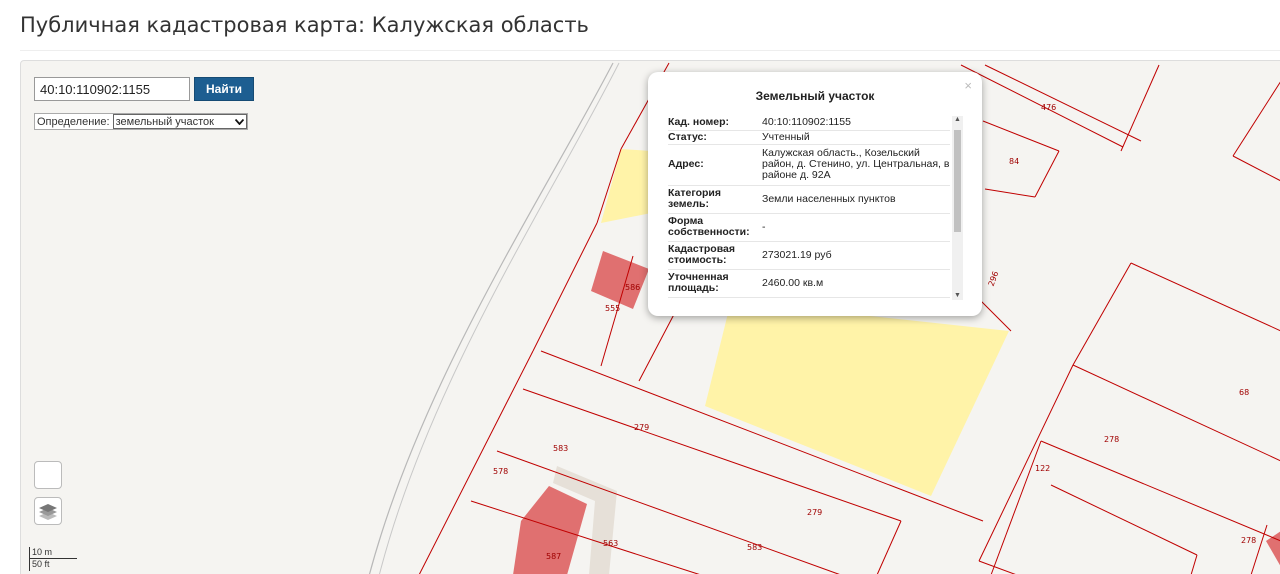  I want to click on row-key: Статус:, so click(715, 137).